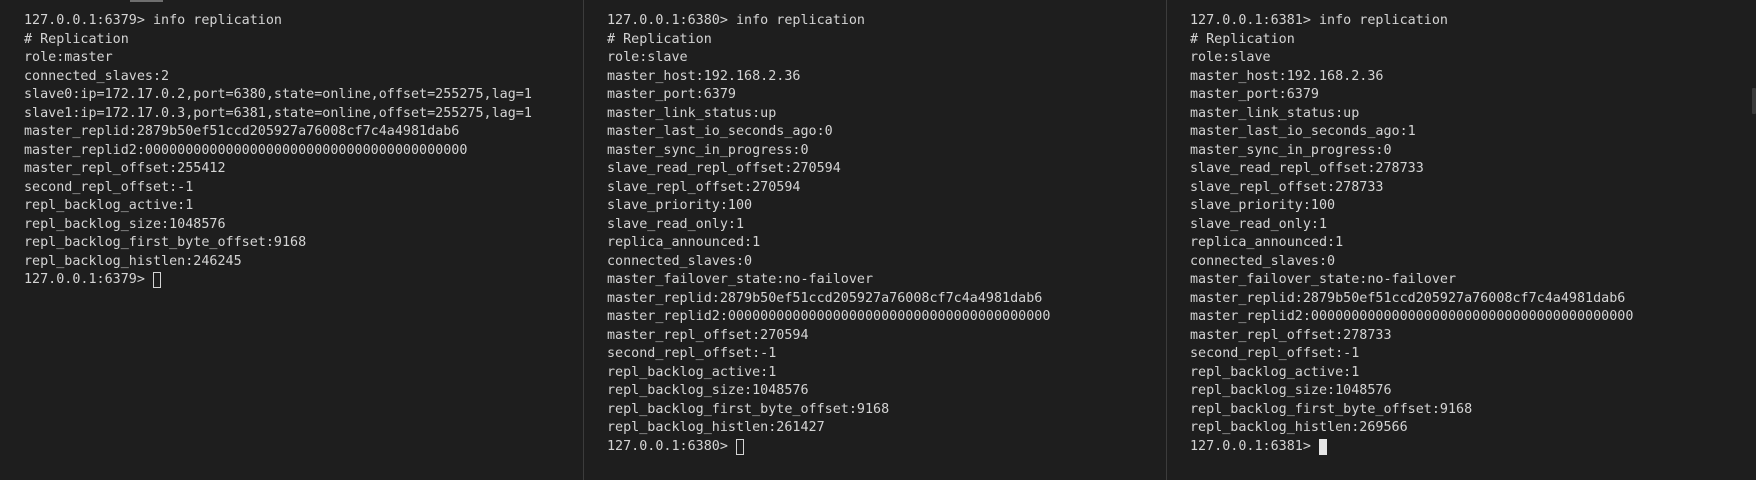 The height and width of the screenshot is (480, 1756). I want to click on command-prompt: 127.0.0.1:6380>, so click(828, 447).